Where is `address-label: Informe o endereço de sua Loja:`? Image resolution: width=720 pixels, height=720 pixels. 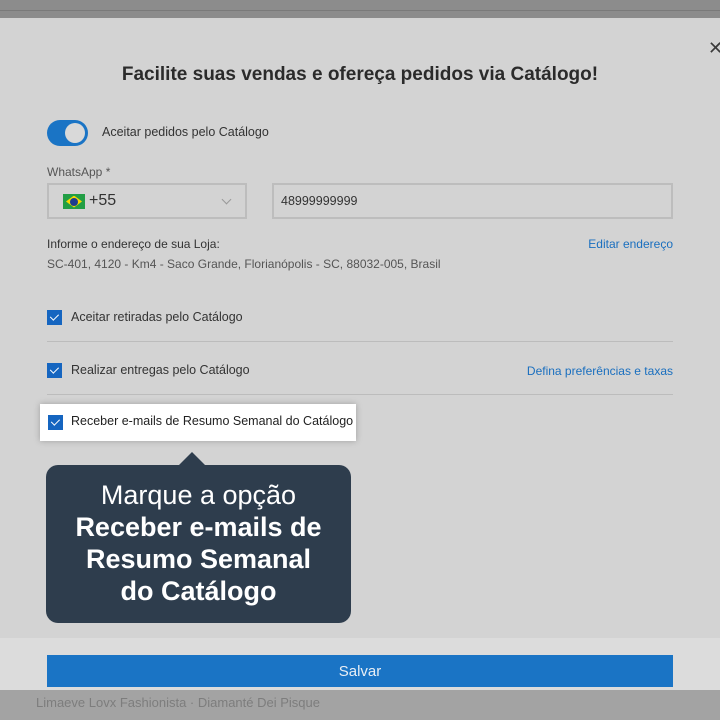 address-label: Informe o endereço de sua Loja: is located at coordinates (133, 244).